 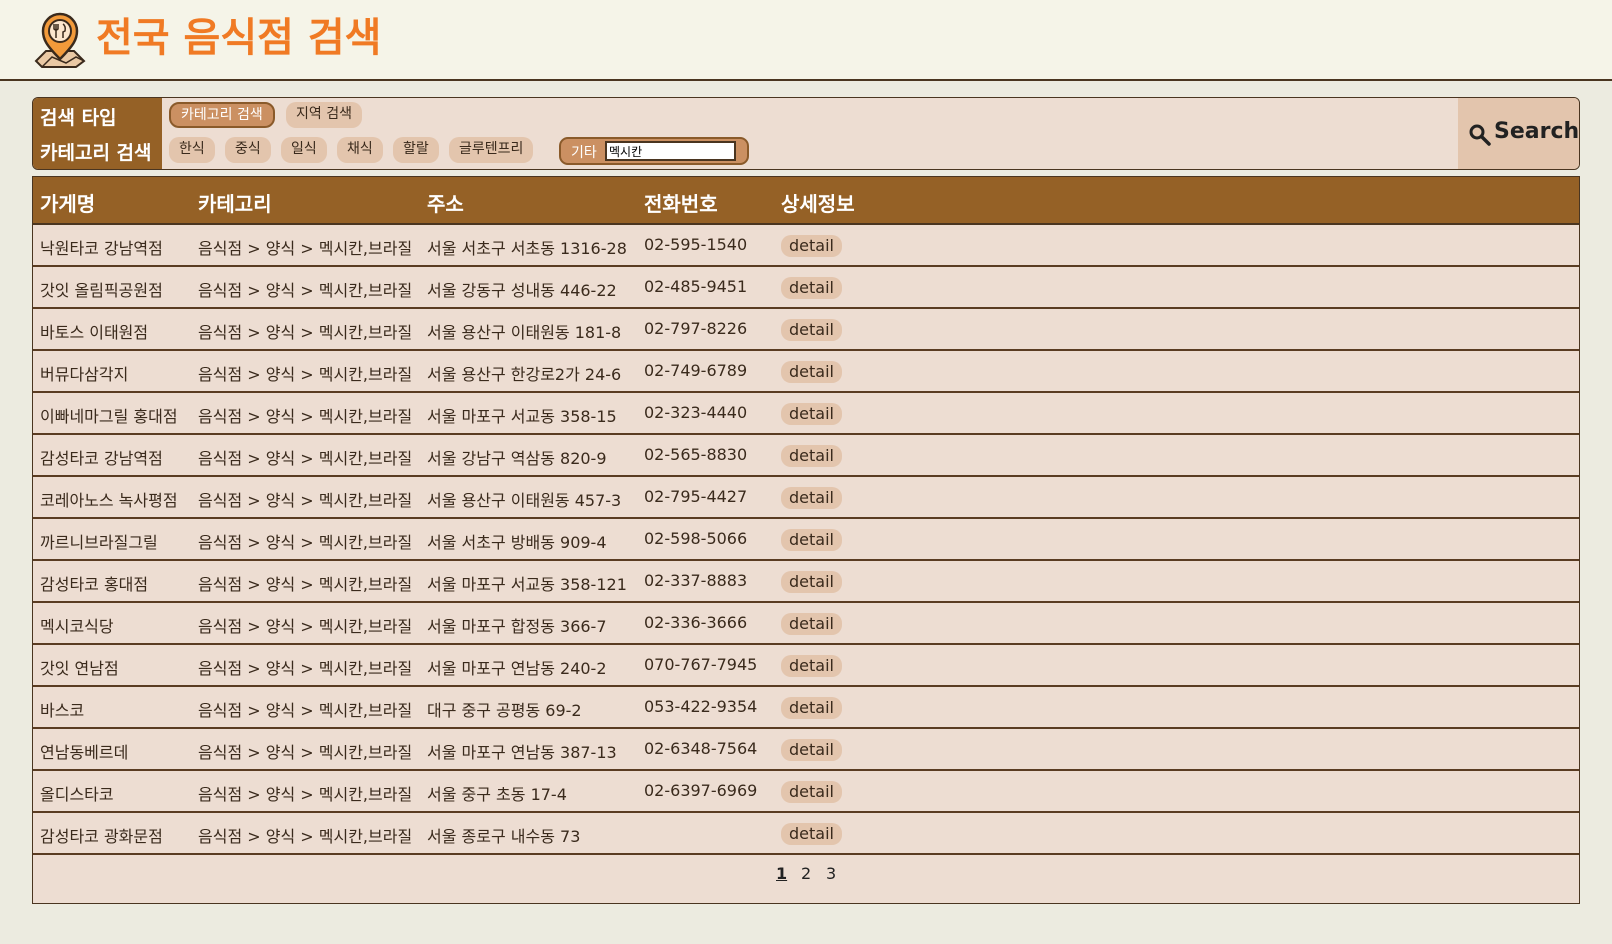 I want to click on address-cell: 서울 용산구 이태원동 457-3, so click(x=524, y=500).